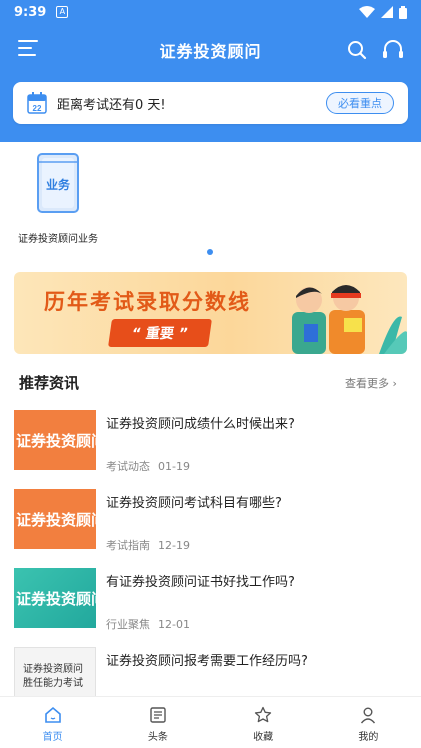 This screenshot has width=421, height=748. I want to click on news-date: 12-19, so click(174, 545).